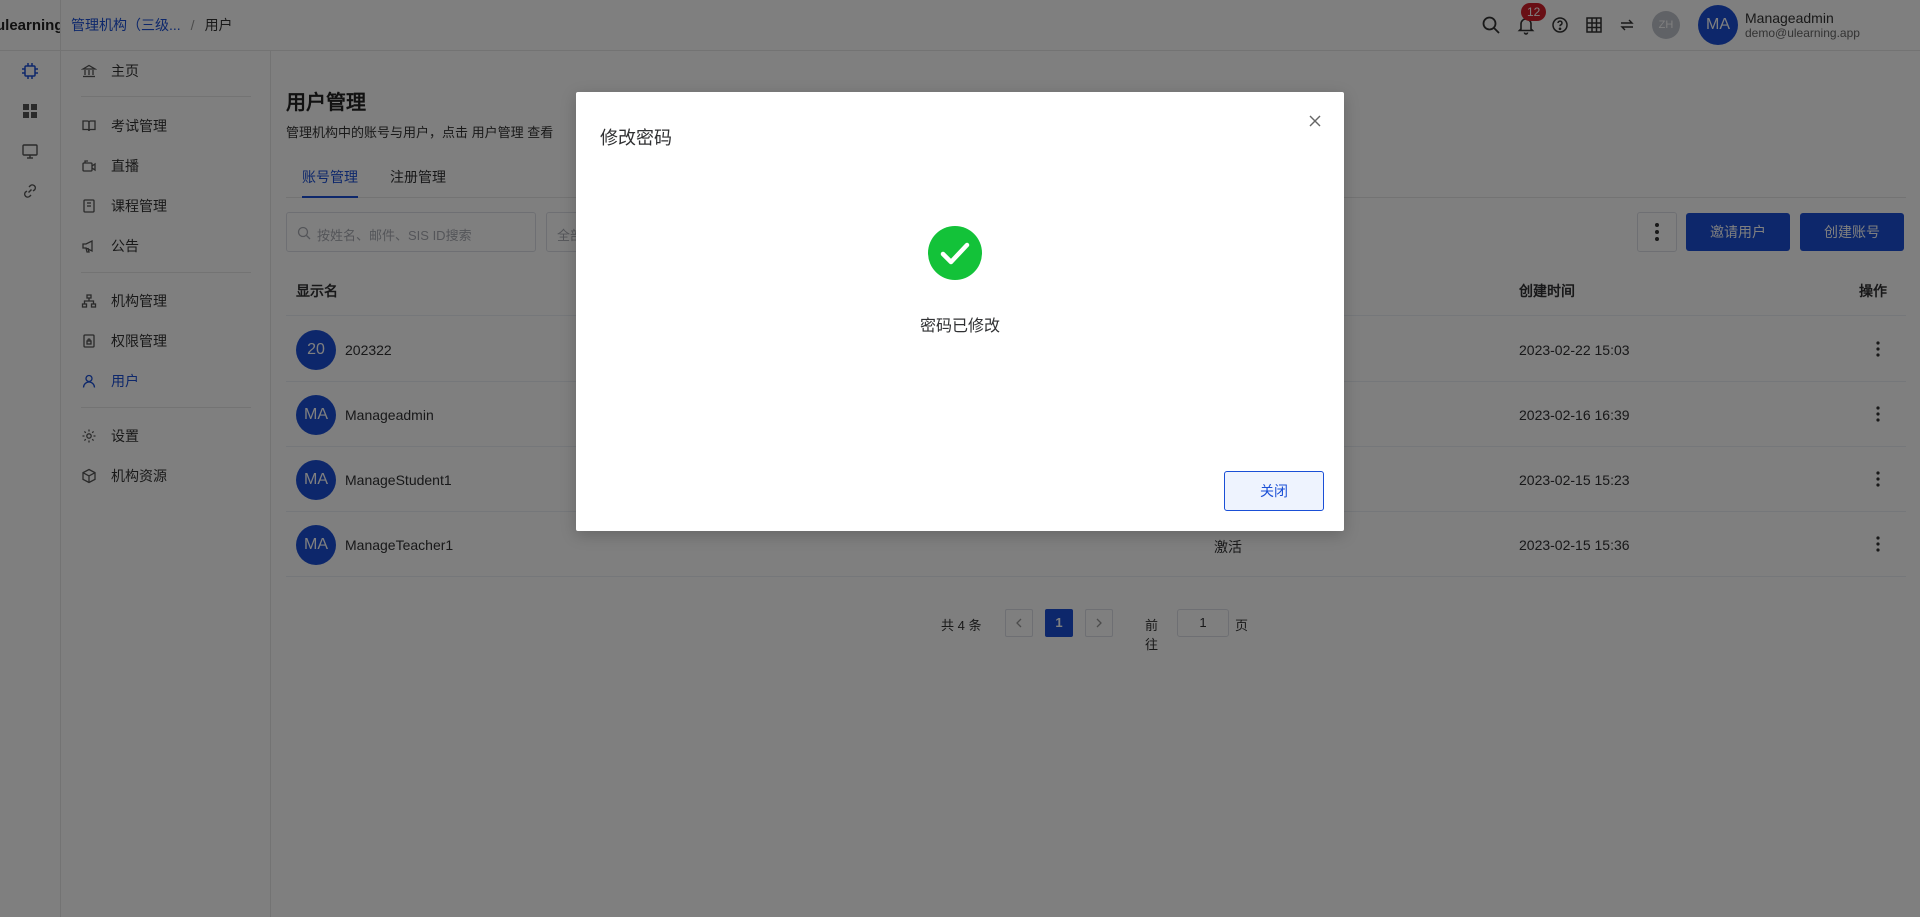 This screenshot has width=1920, height=917. Describe the element at coordinates (959, 326) in the screenshot. I see `success-message: 密码已修改` at that location.